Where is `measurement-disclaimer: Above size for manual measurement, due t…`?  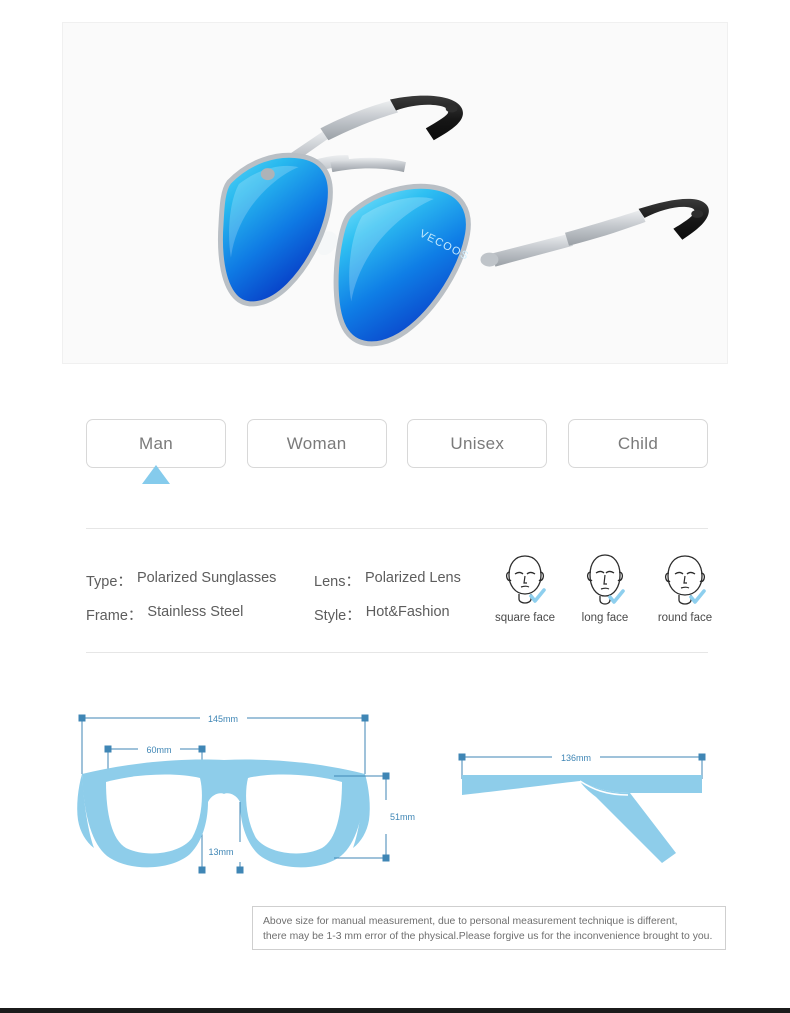 measurement-disclaimer: Above size for manual measurement, due t… is located at coordinates (489, 928).